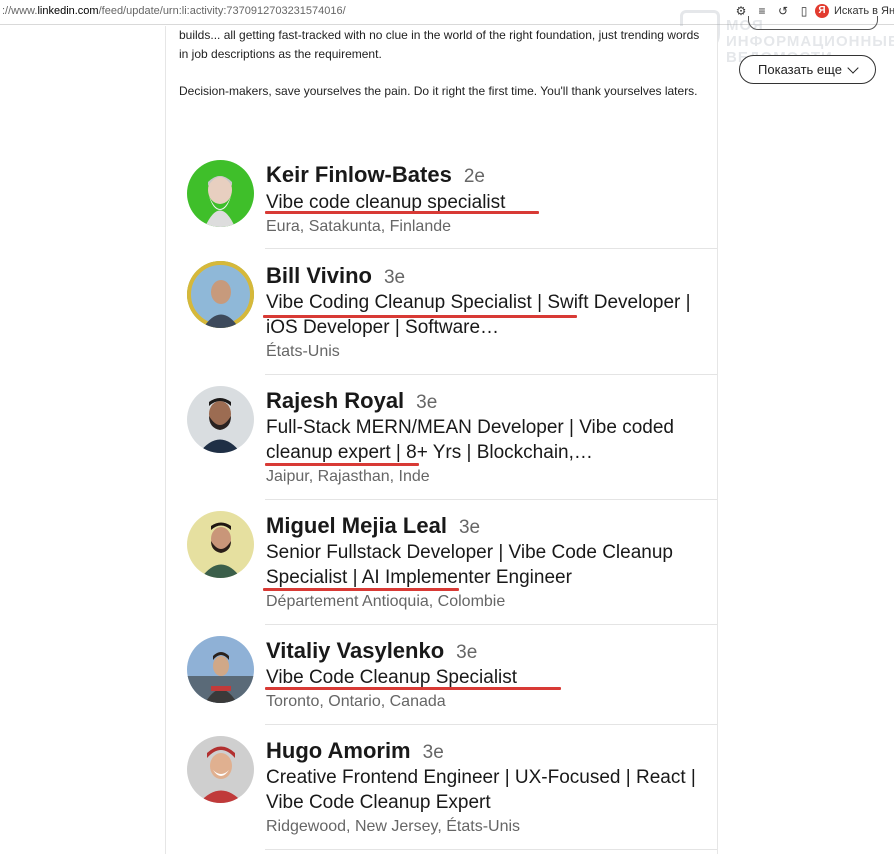 The image size is (894, 854). What do you see at coordinates (371, 651) in the screenshot?
I see `person-name: Vitaliy Vasylenko 3e` at bounding box center [371, 651].